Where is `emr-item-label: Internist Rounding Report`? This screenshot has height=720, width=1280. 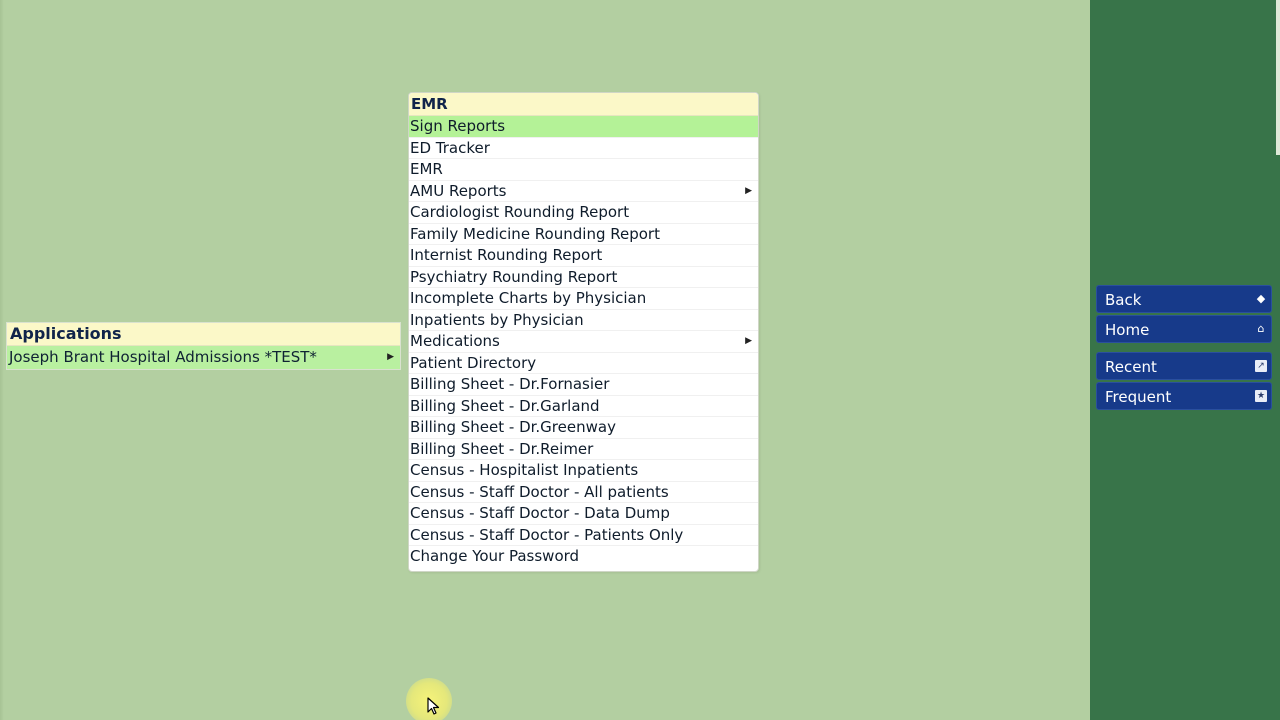 emr-item-label: Internist Rounding Report is located at coordinates (506, 255).